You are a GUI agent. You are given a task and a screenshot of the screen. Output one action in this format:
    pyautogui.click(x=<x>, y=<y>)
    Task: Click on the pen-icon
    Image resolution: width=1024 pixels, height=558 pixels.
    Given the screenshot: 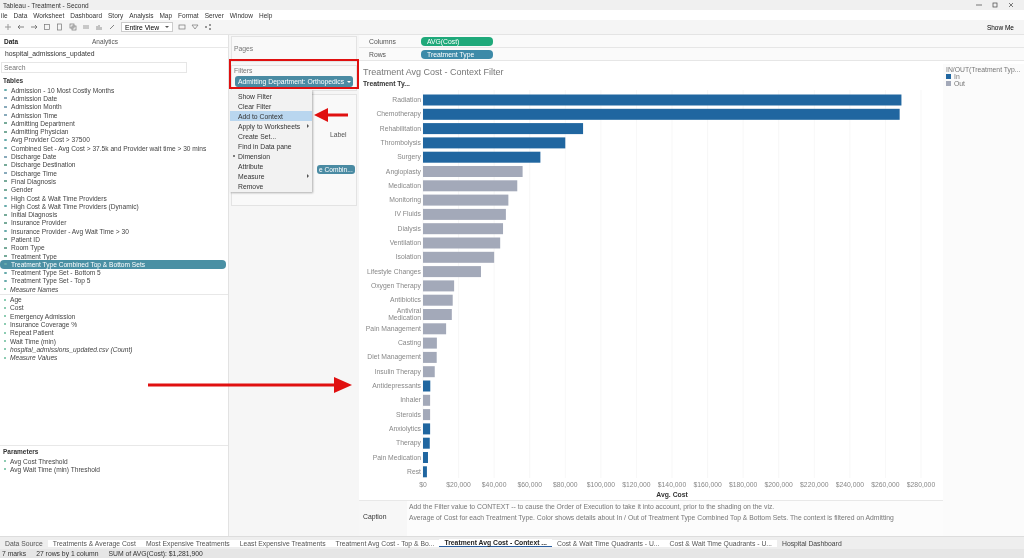 What is the action you would take?
    pyautogui.click(x=112, y=27)
    